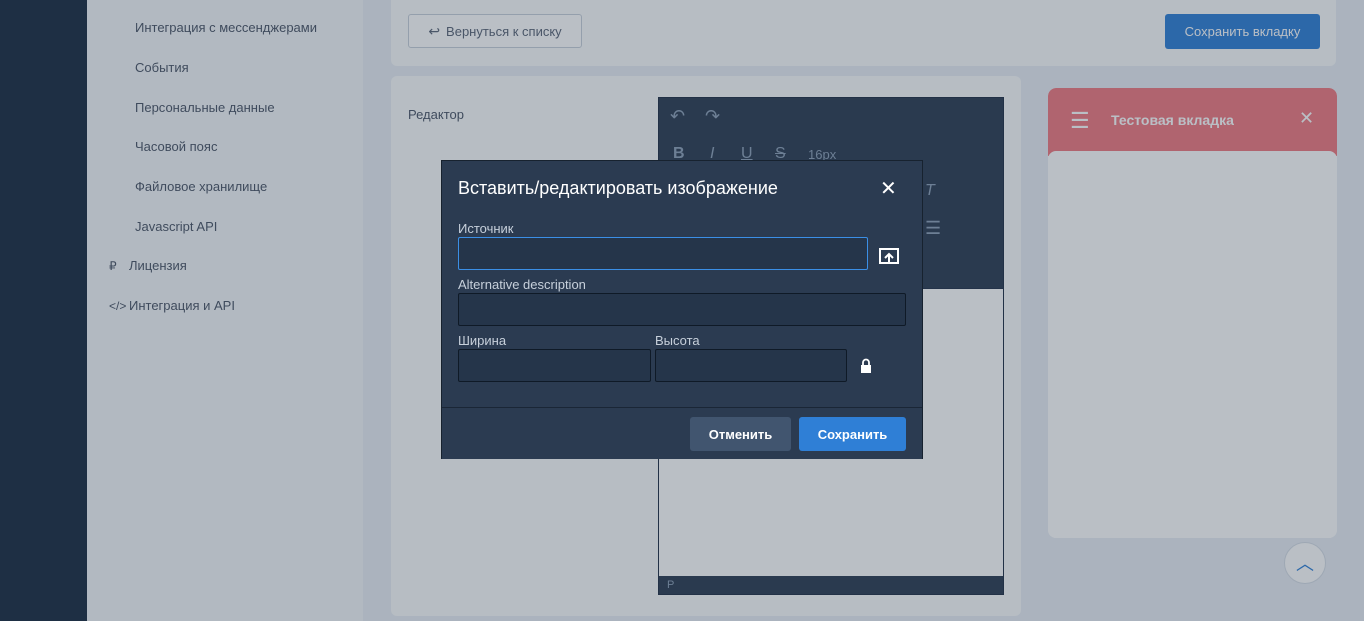  I want to click on source-input, so click(663, 253).